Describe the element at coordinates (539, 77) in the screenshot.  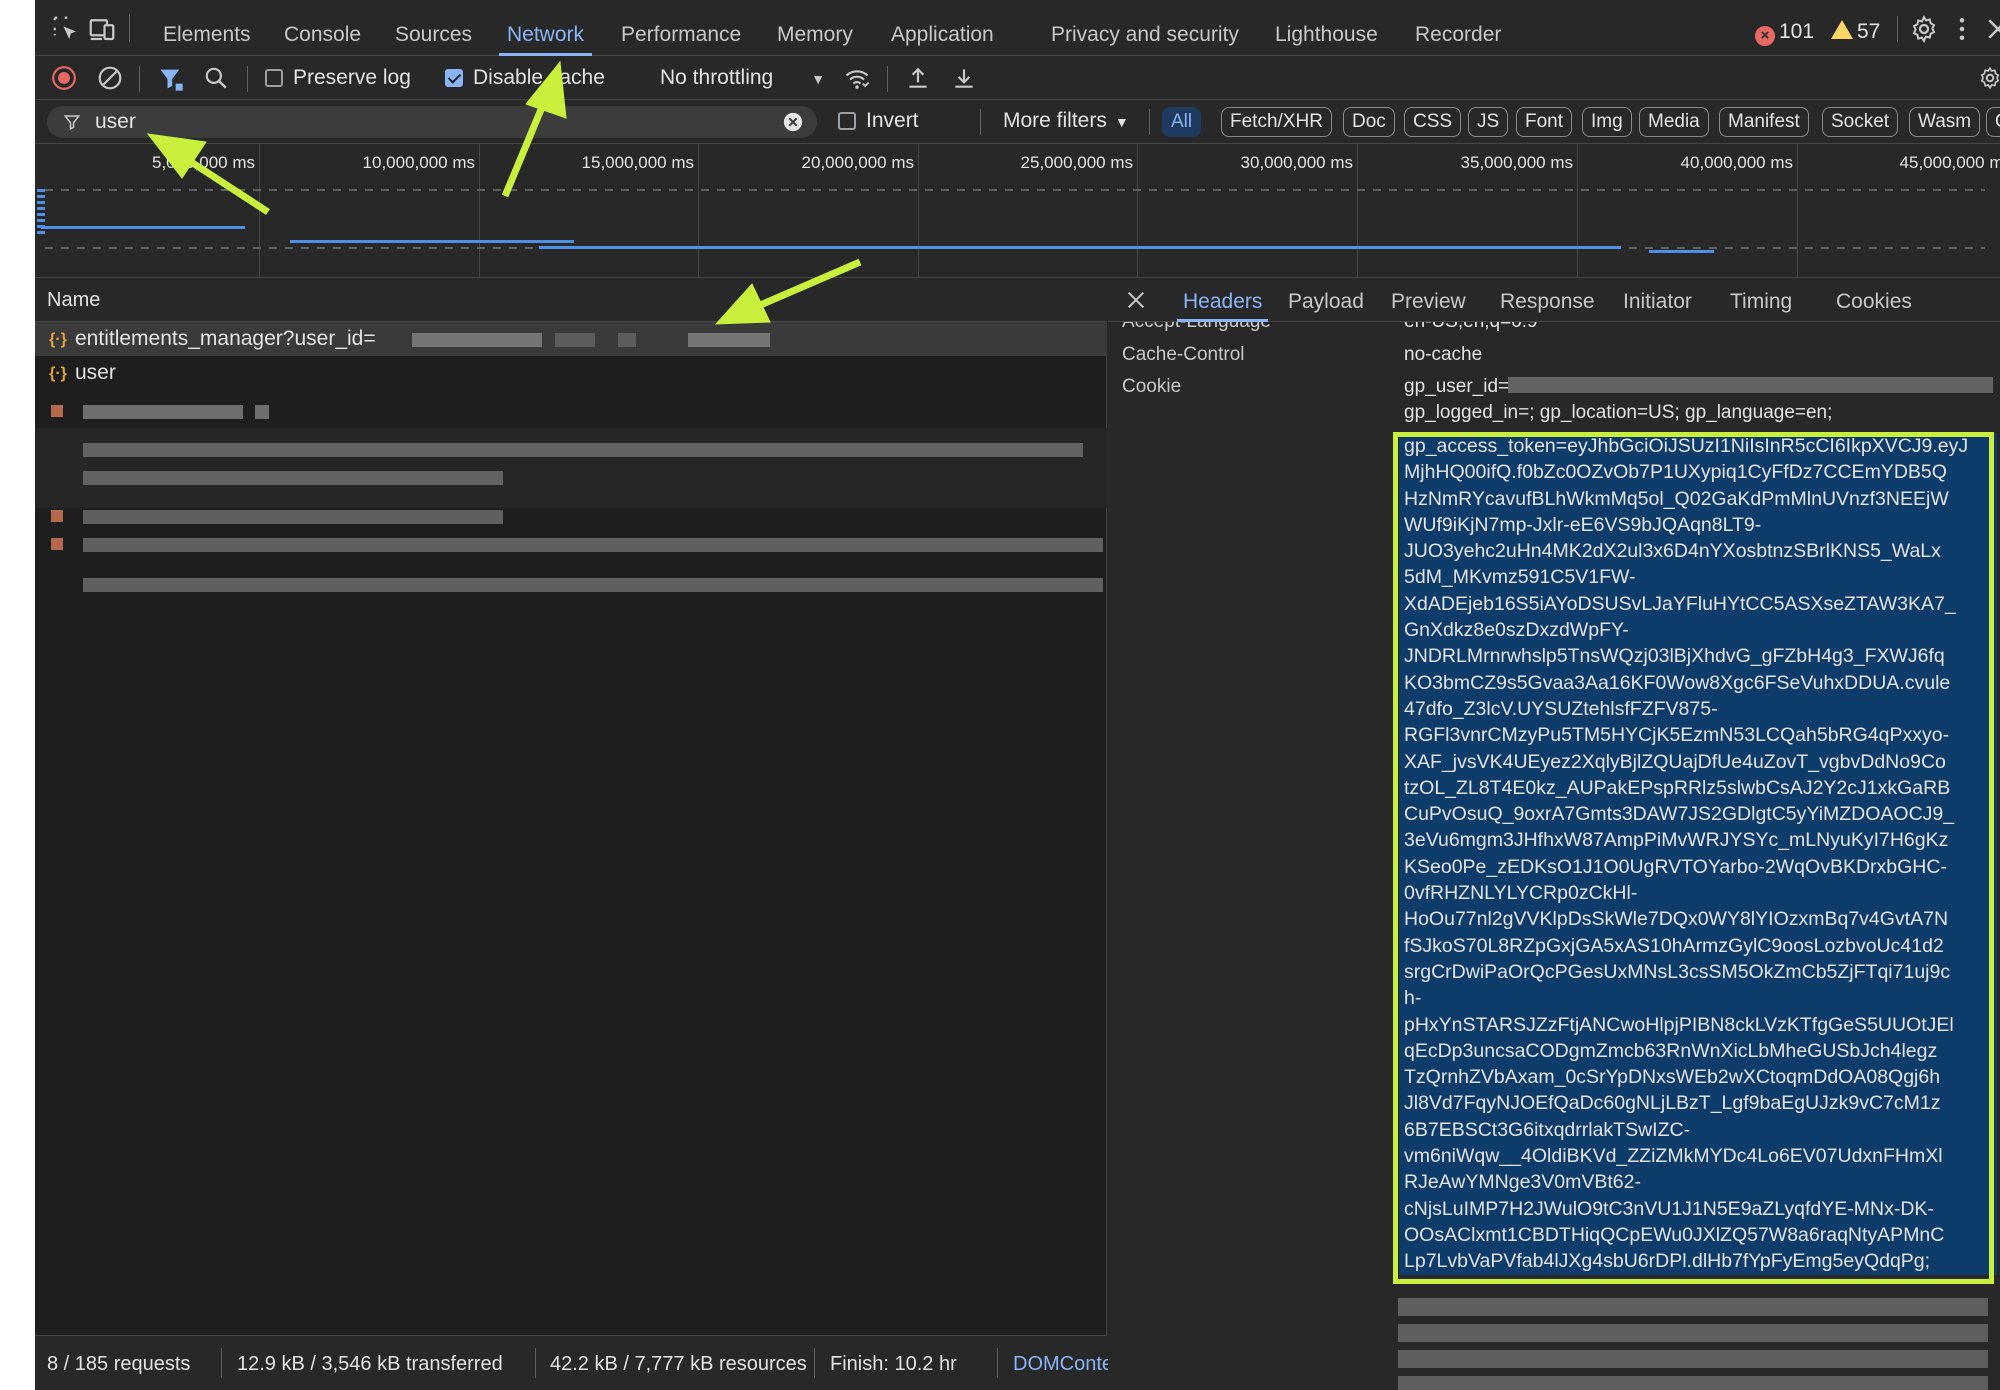
I see `disable-cache-label: Disable cache` at that location.